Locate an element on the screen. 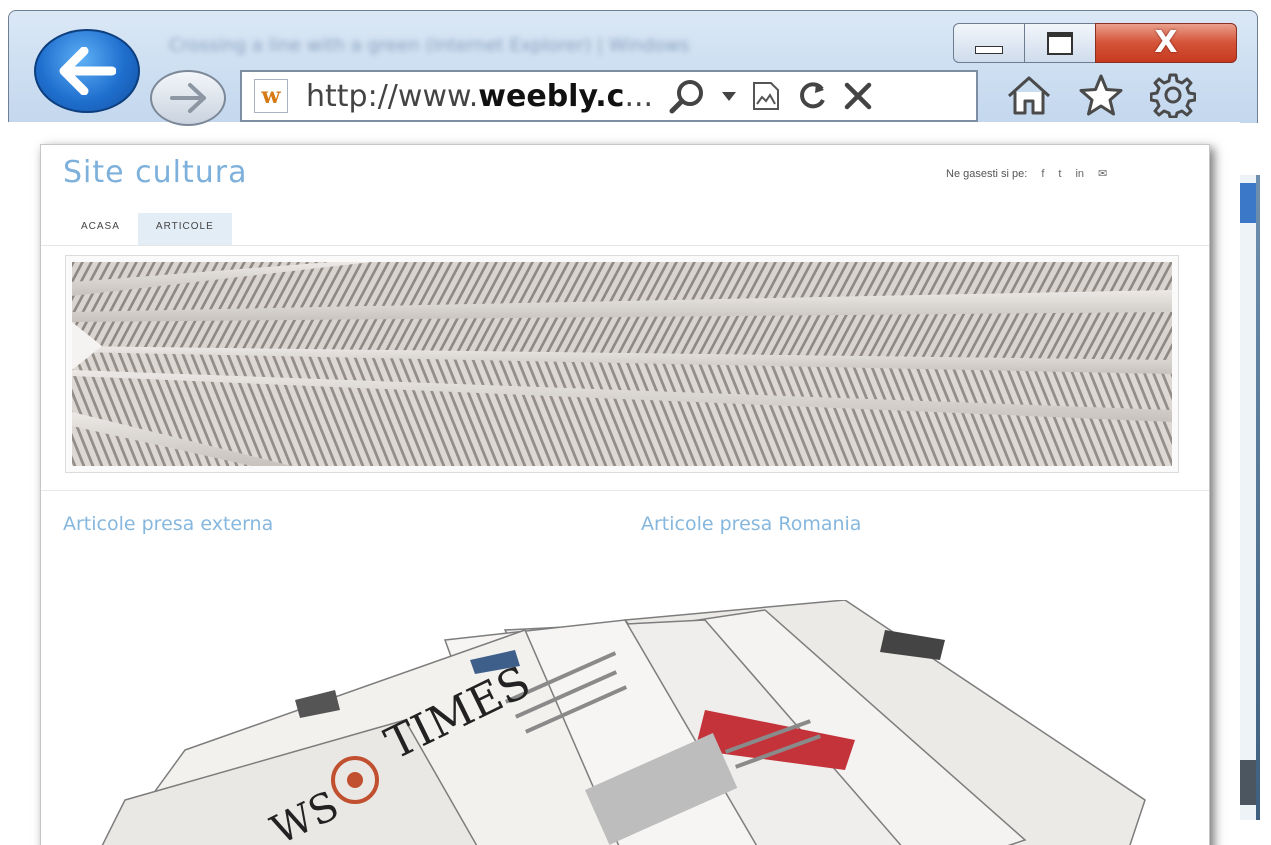  search-icon is located at coordinates (687, 96).